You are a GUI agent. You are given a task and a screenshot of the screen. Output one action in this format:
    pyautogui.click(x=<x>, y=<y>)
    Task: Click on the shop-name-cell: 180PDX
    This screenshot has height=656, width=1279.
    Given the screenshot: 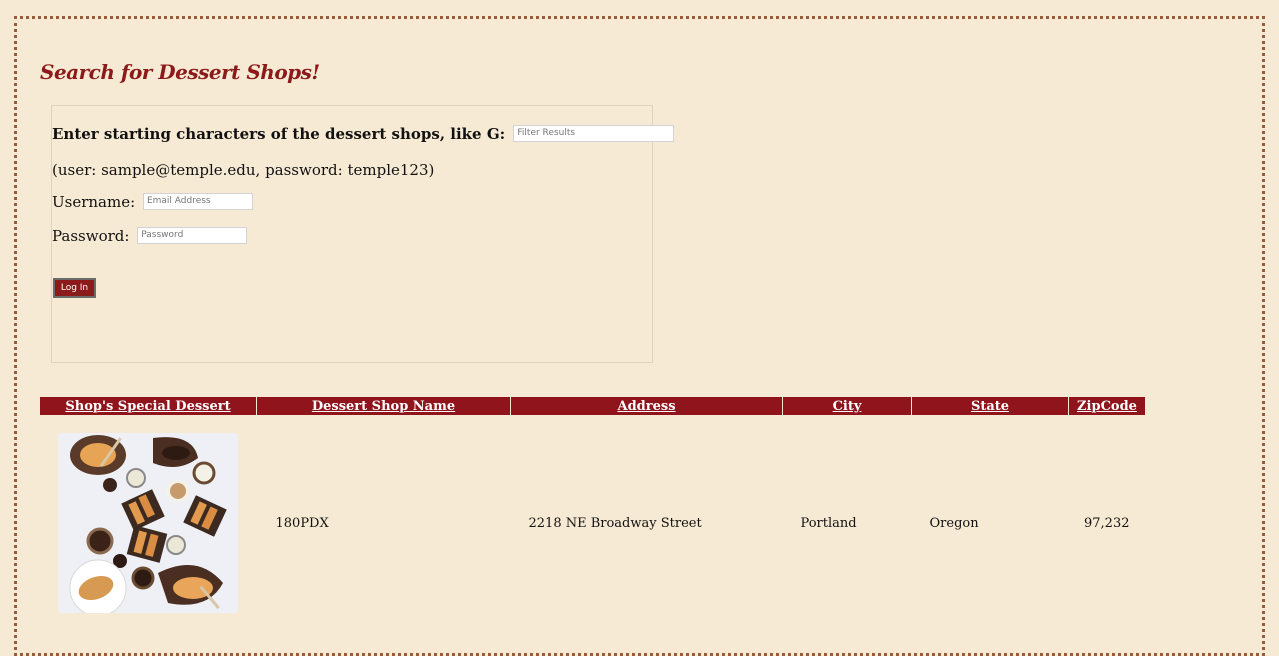 What is the action you would take?
    pyautogui.click(x=302, y=523)
    